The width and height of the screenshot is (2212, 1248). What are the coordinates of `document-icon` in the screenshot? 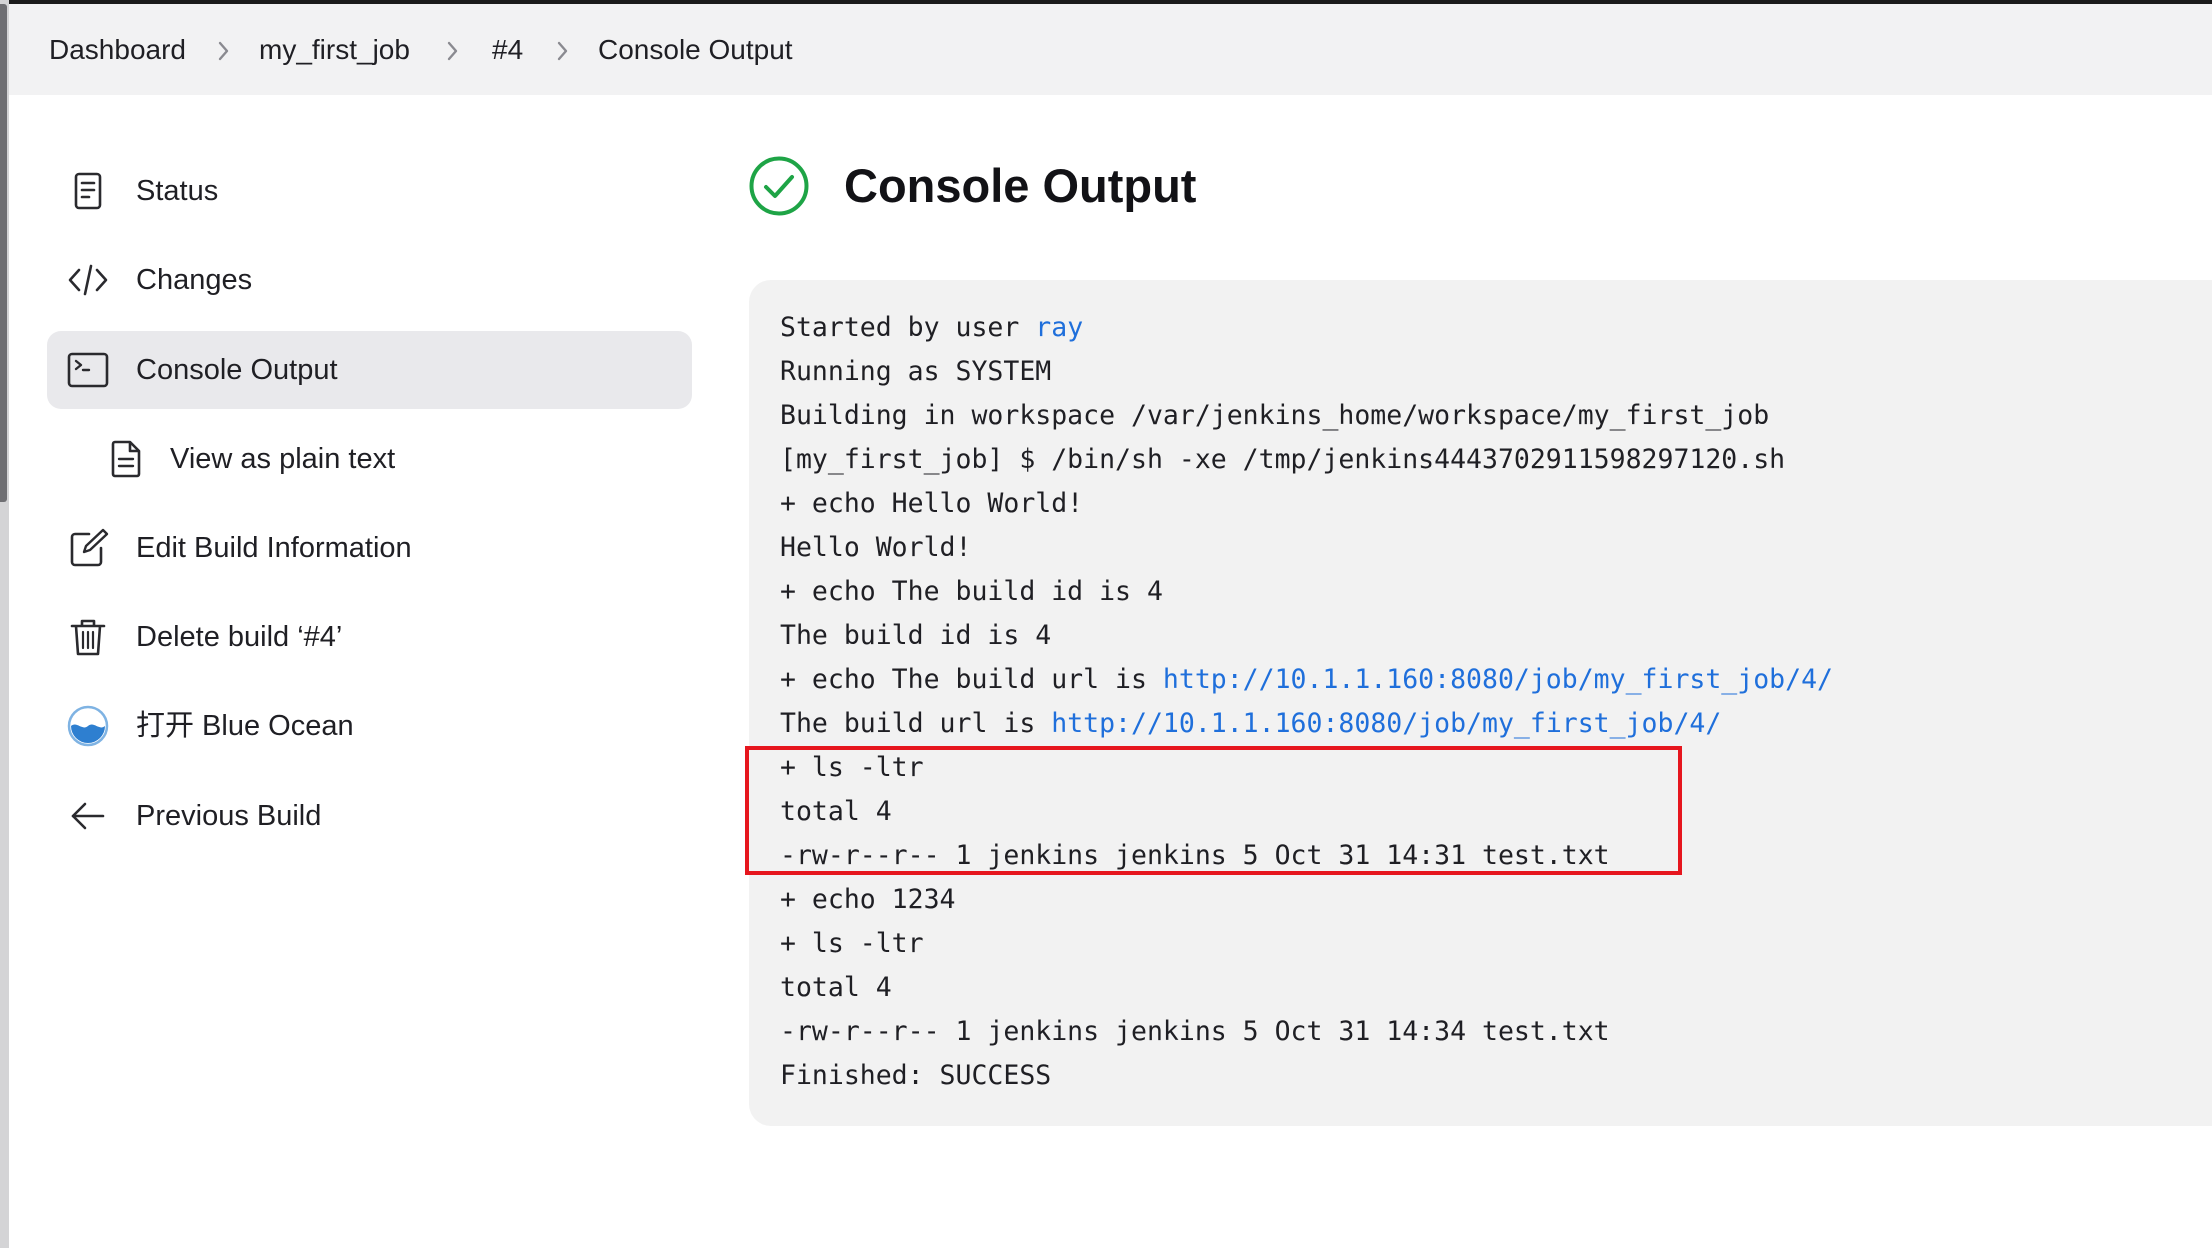 It's located at (88, 191).